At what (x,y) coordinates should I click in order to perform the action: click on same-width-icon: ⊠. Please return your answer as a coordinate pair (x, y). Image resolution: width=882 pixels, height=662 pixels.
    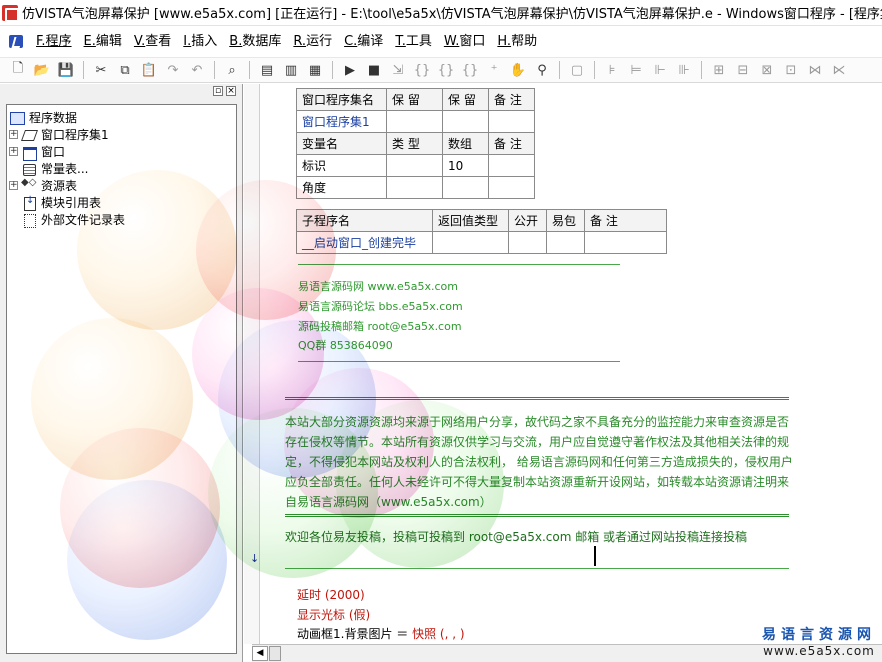
    Looking at the image, I should click on (767, 70).